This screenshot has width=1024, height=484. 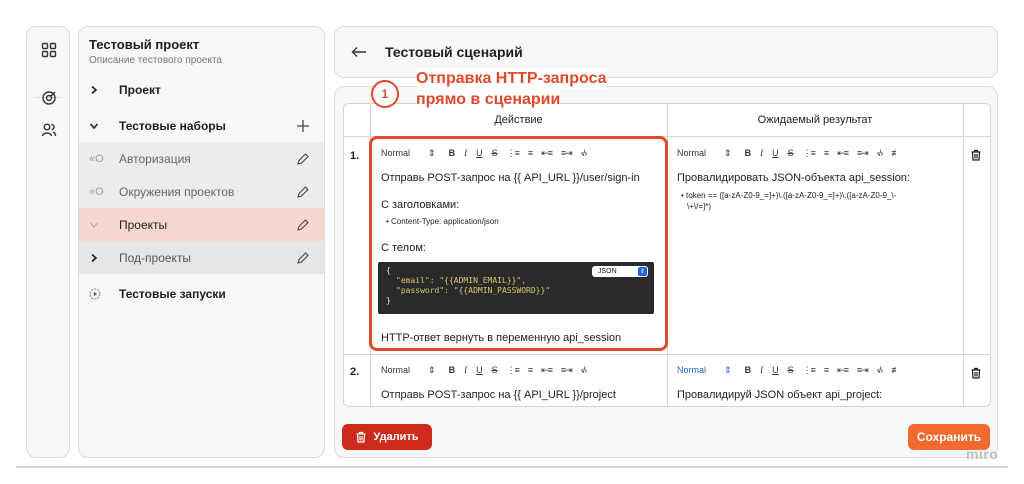 What do you see at coordinates (357, 120) in the screenshot?
I see `table-header-num` at bounding box center [357, 120].